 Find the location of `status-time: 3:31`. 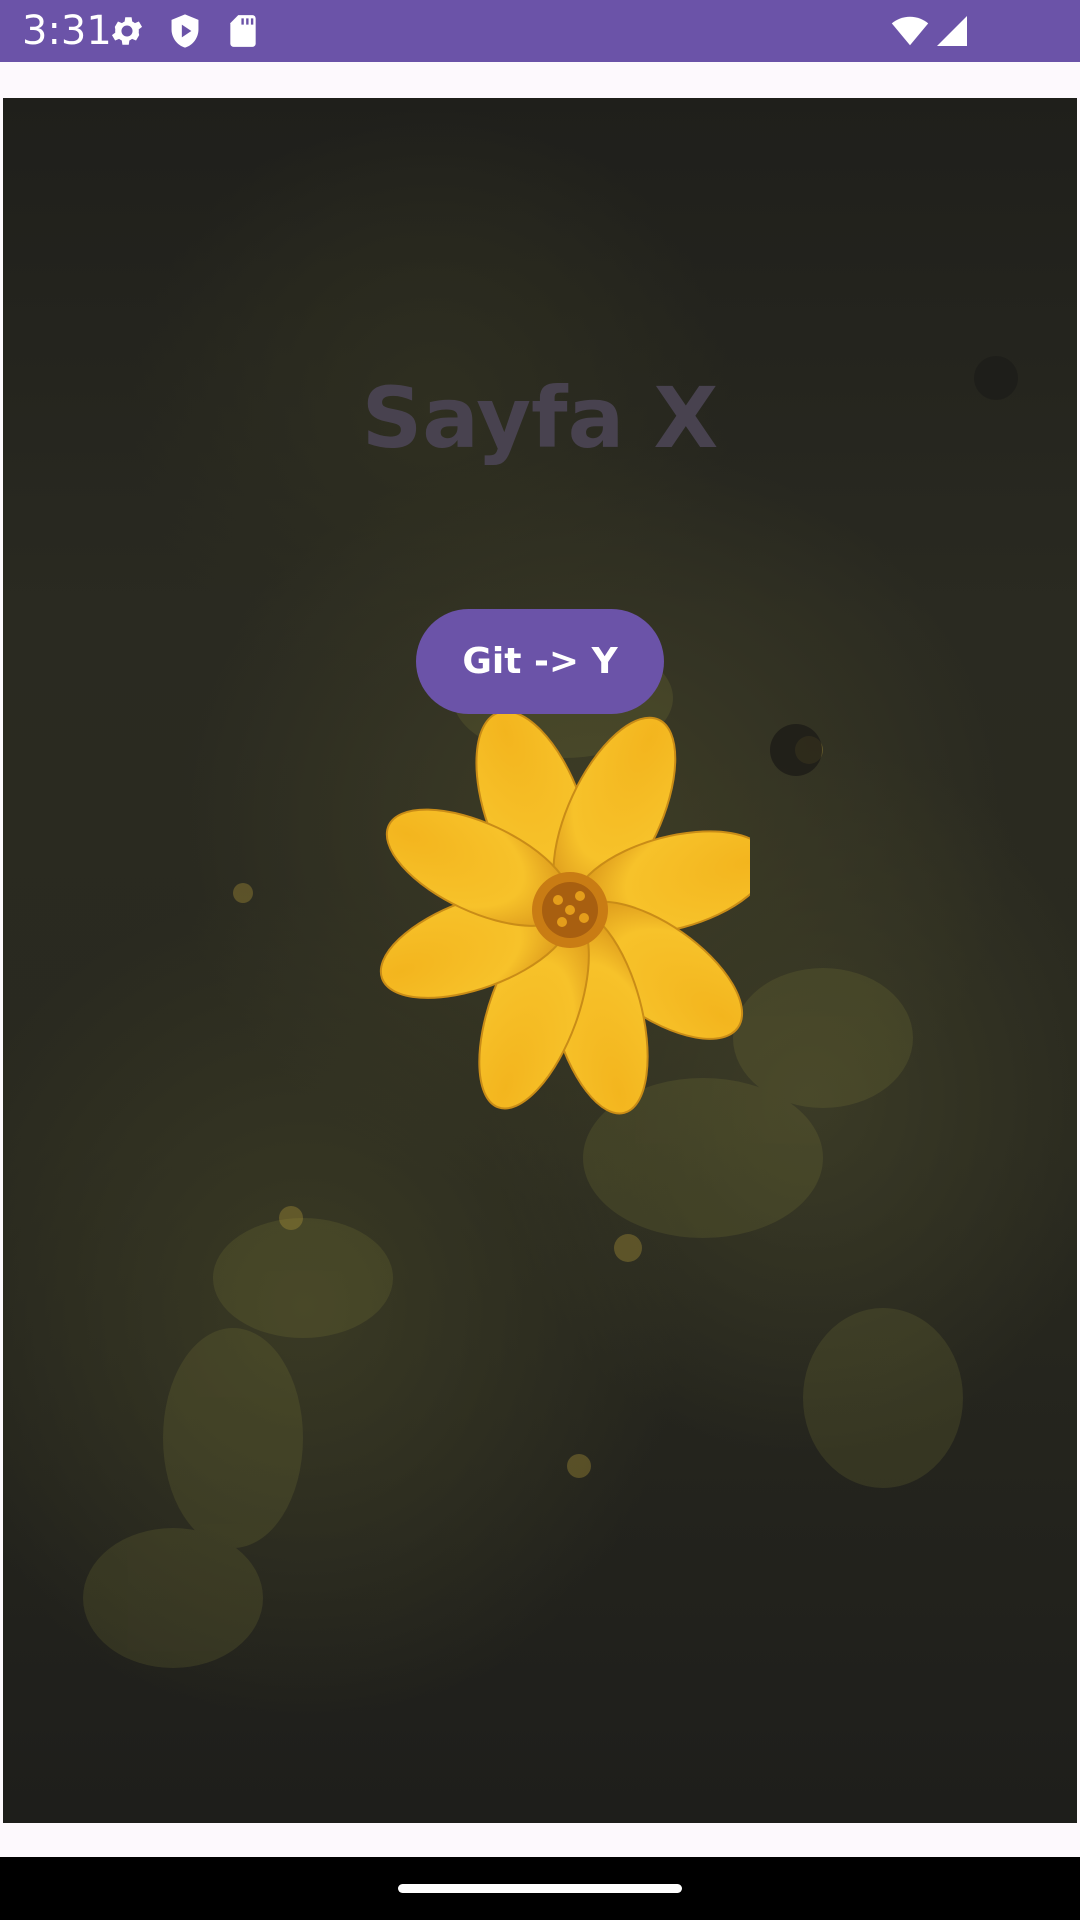

status-time: 3:31 is located at coordinates (67, 31).